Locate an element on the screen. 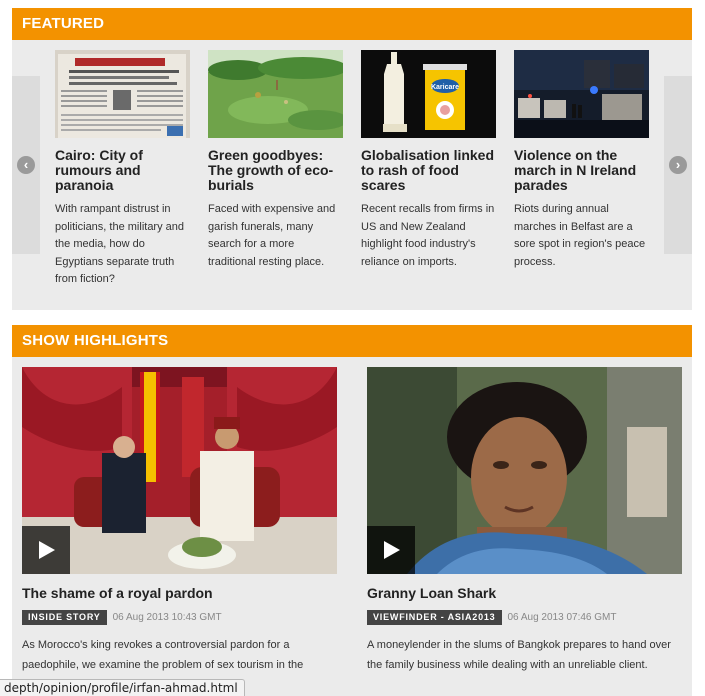  highlight-photo-royal is located at coordinates (179, 470).